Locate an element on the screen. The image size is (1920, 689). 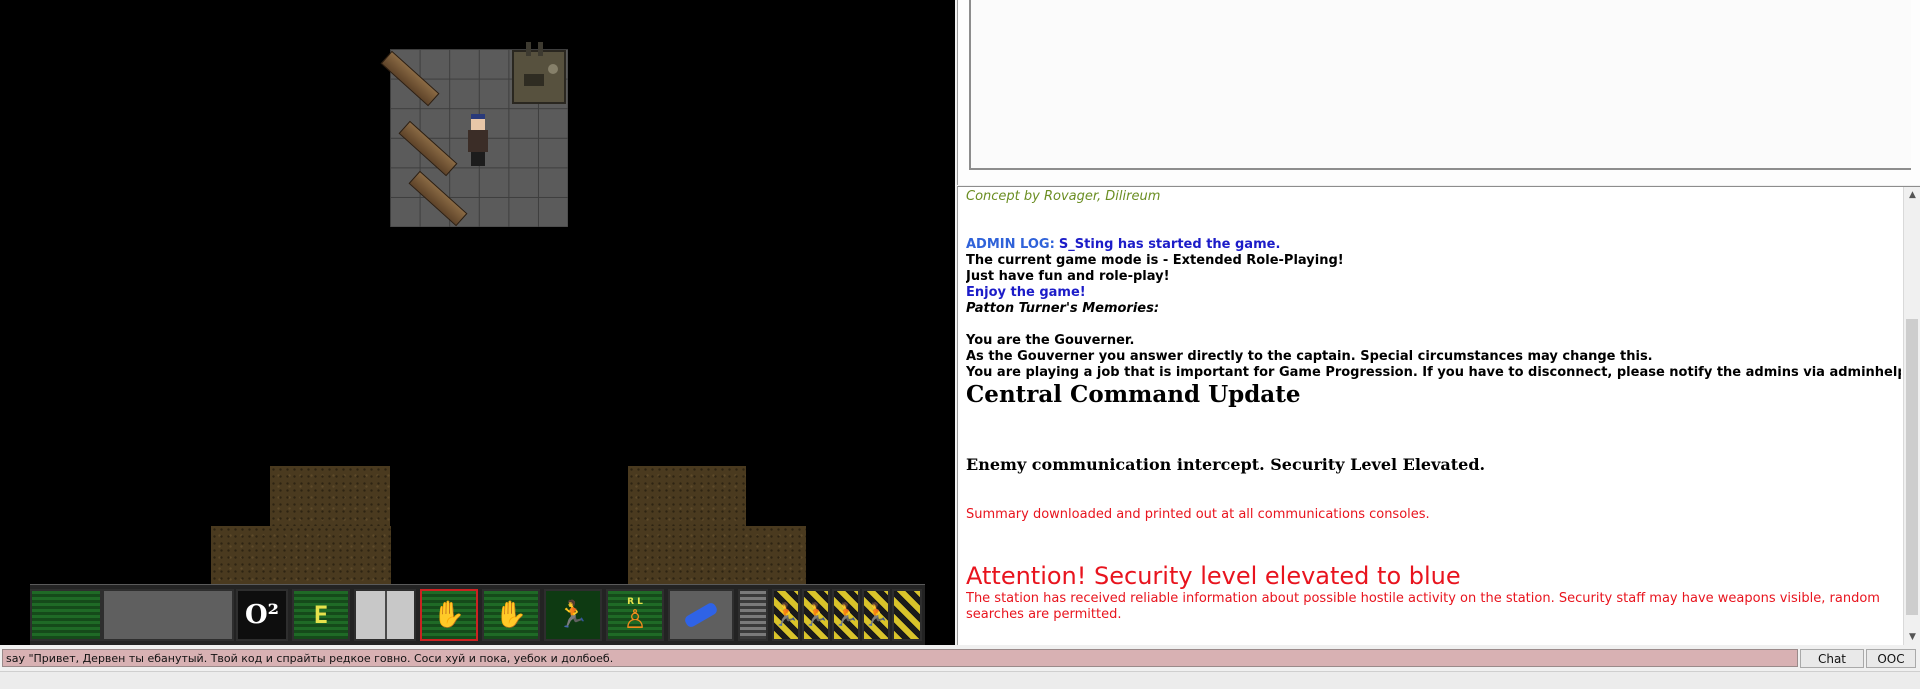
hud-divider is located at coordinates (753, 615).